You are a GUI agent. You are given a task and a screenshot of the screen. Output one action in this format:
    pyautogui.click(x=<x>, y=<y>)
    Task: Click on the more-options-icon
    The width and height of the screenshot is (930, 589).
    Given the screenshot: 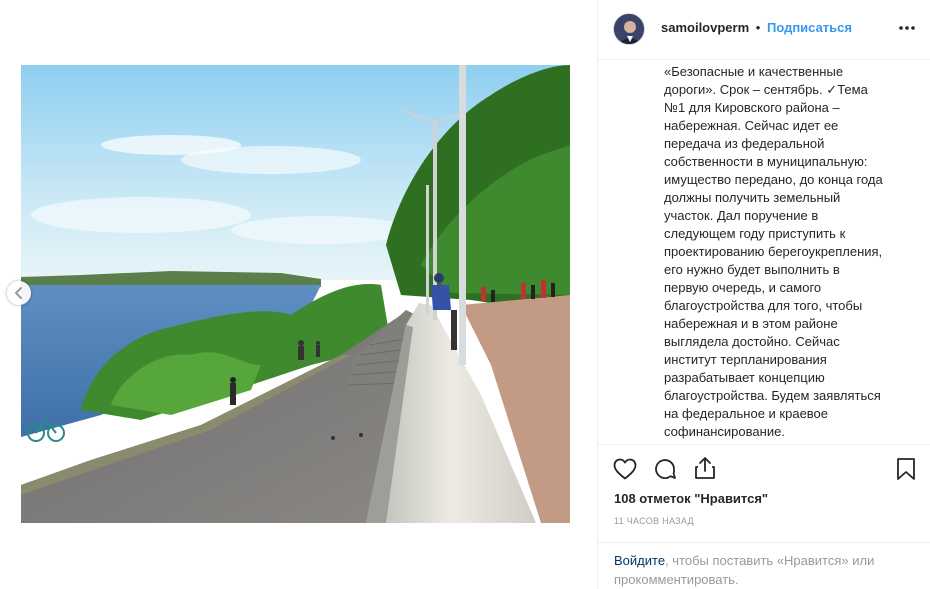 What is the action you would take?
    pyautogui.click(x=907, y=28)
    